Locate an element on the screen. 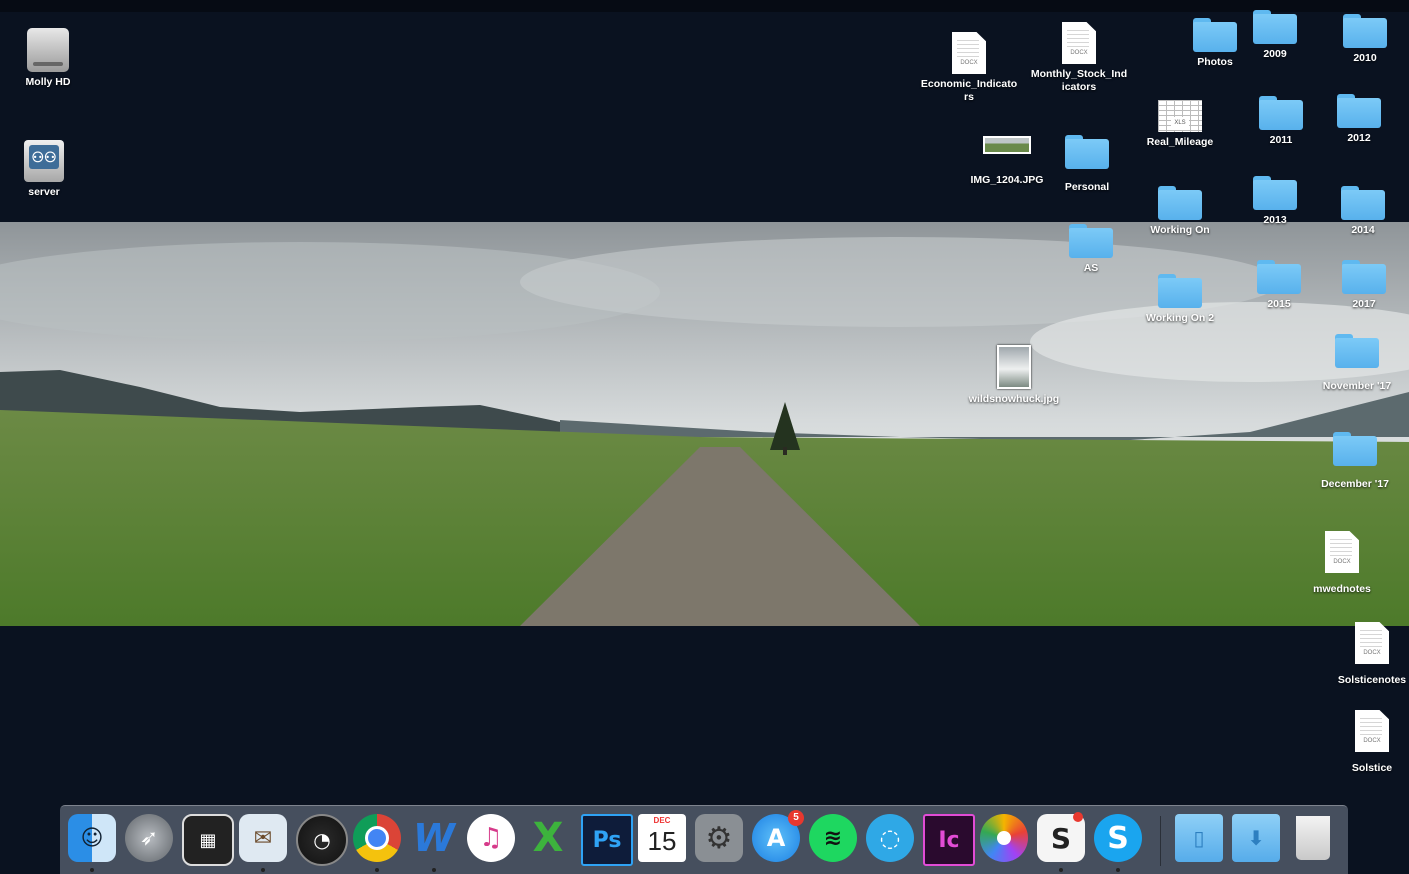  dock-launchpad: ➶ is located at coordinates (149, 838).